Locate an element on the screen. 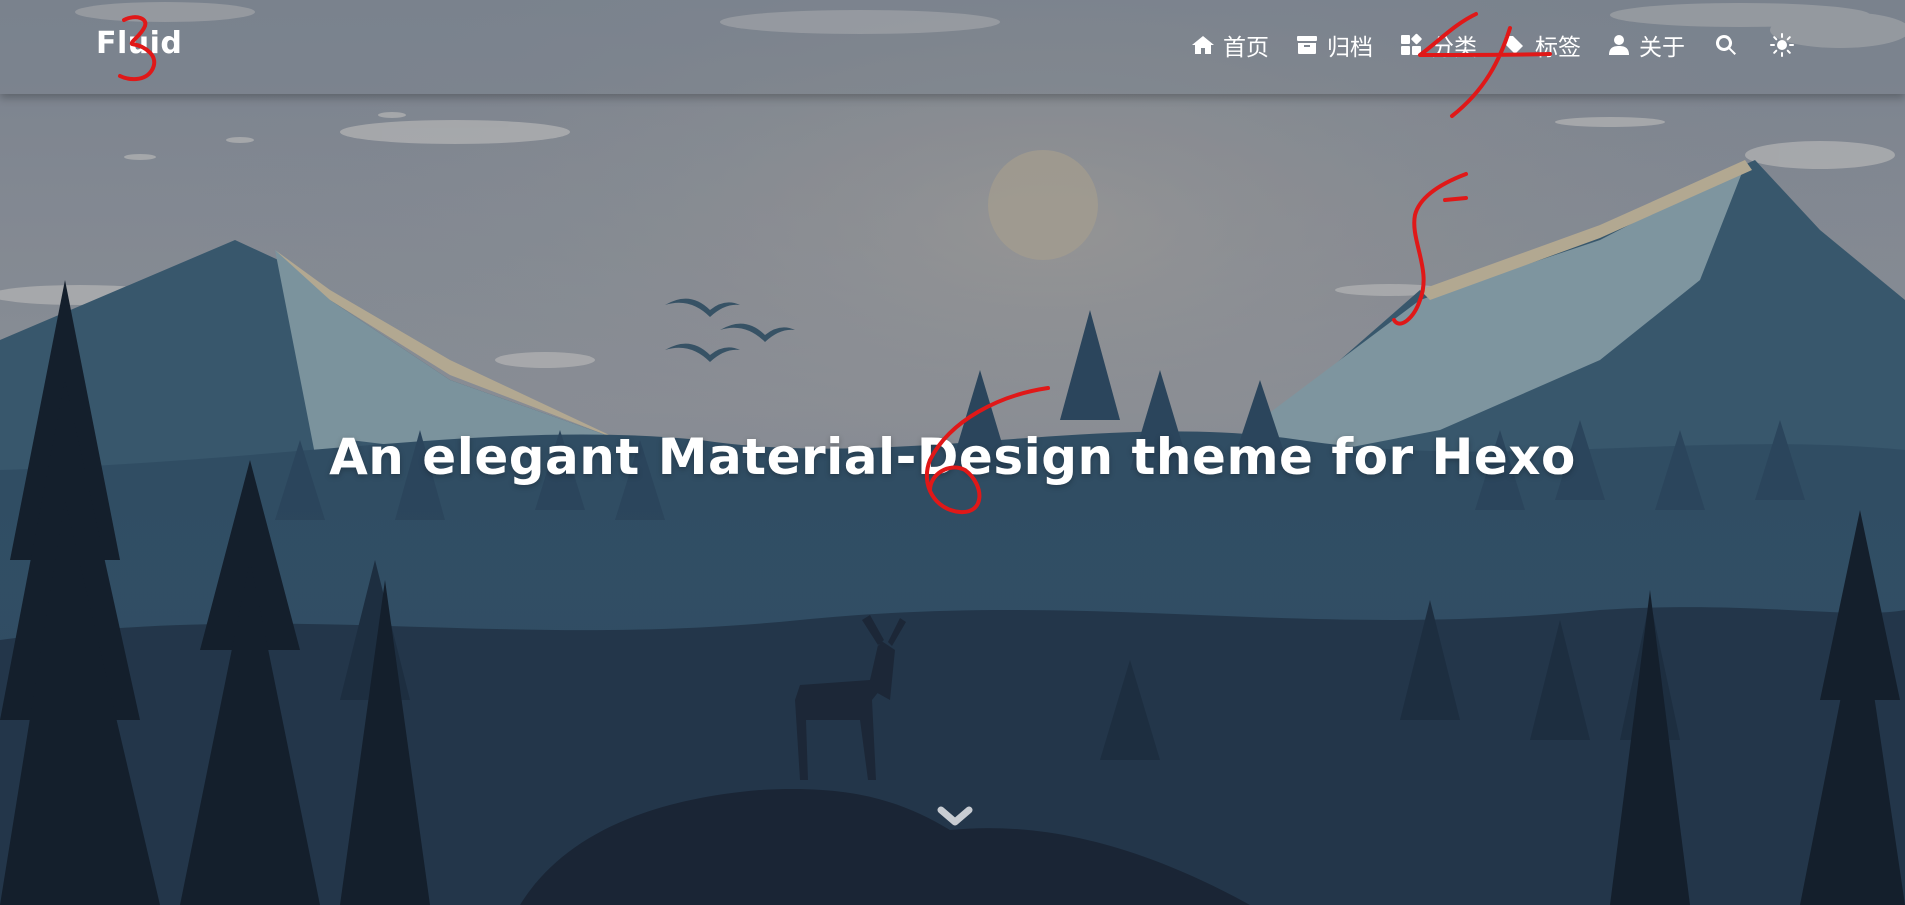 This screenshot has width=1905, height=905. nav-menu: 首页 归档 分类 标签 关于 is located at coordinates (1494, 45).